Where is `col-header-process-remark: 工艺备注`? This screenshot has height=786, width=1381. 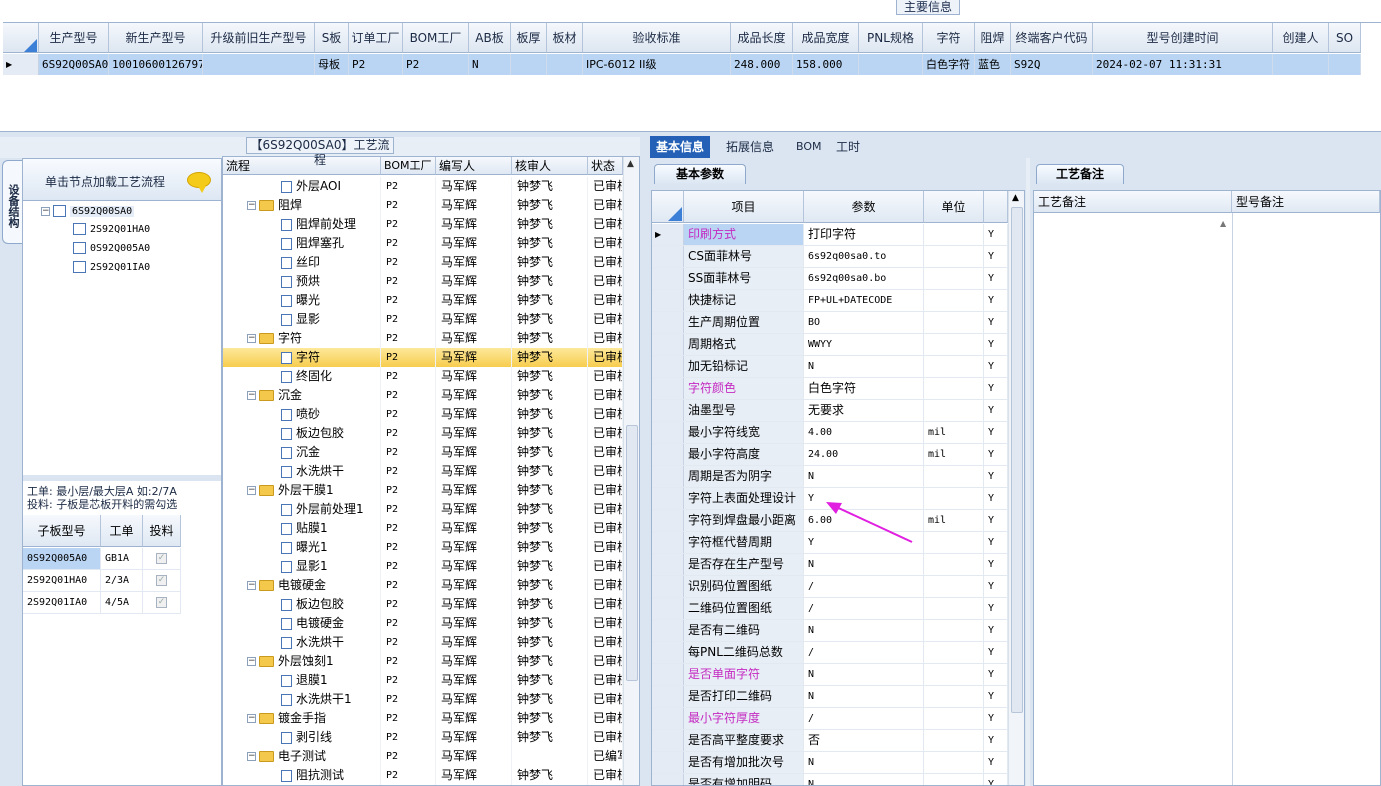
col-header-process-remark: 工艺备注 is located at coordinates (1133, 202).